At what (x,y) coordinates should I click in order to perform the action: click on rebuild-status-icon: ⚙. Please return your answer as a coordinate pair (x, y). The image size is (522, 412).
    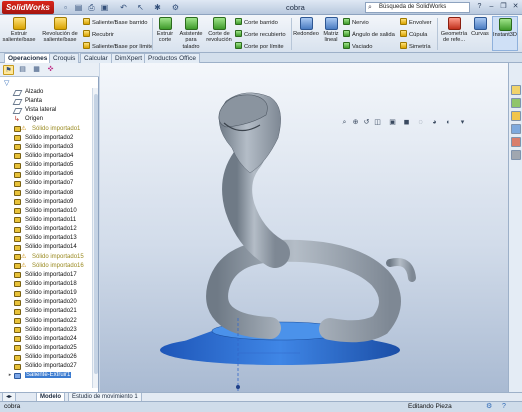
    Looking at the image, I should click on (489, 407).